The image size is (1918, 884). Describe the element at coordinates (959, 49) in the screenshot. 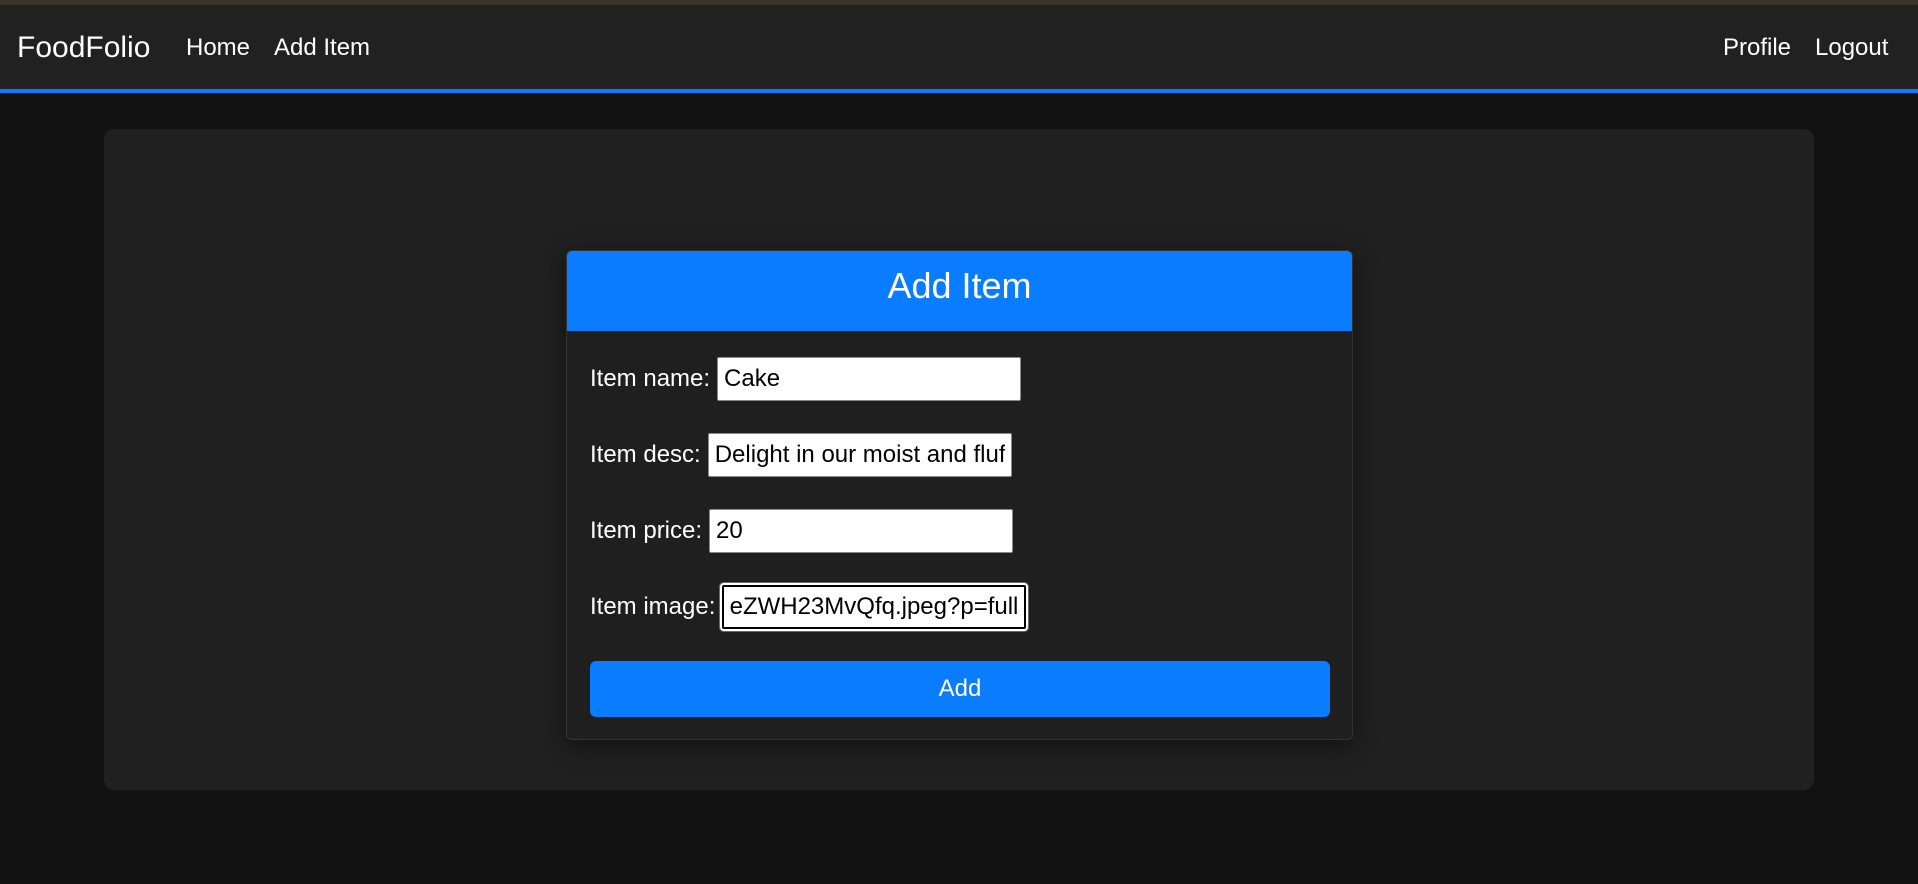

I see `navbar: FoodFolio Home Add Item Profile Logout` at that location.